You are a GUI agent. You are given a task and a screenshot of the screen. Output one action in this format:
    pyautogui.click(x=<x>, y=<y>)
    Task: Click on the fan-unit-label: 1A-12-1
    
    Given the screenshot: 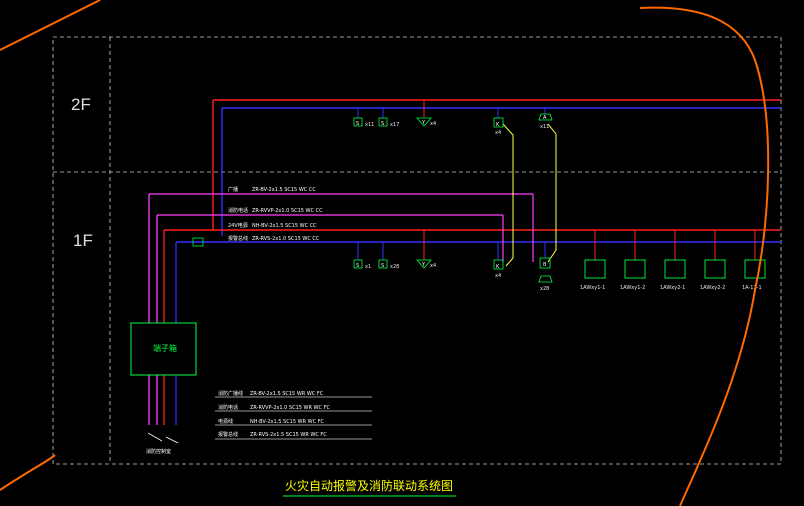 What is the action you would take?
    pyautogui.click(x=752, y=288)
    